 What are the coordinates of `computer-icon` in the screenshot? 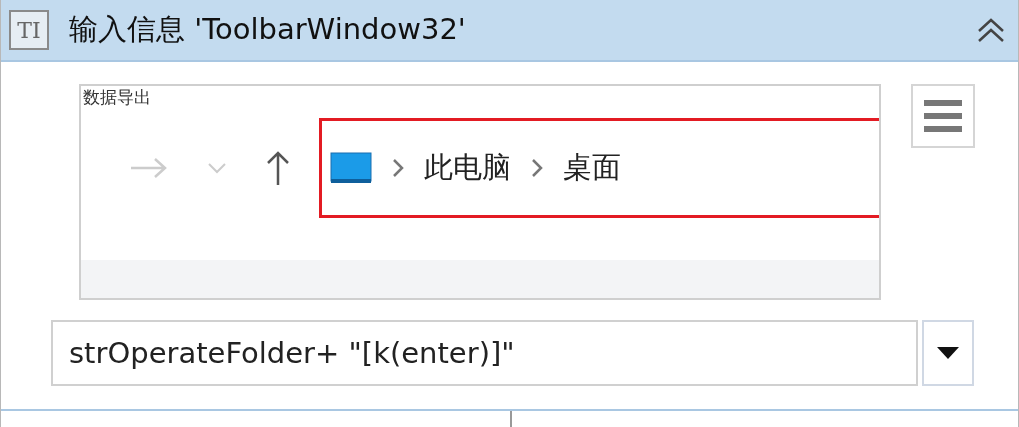 It's located at (351, 168).